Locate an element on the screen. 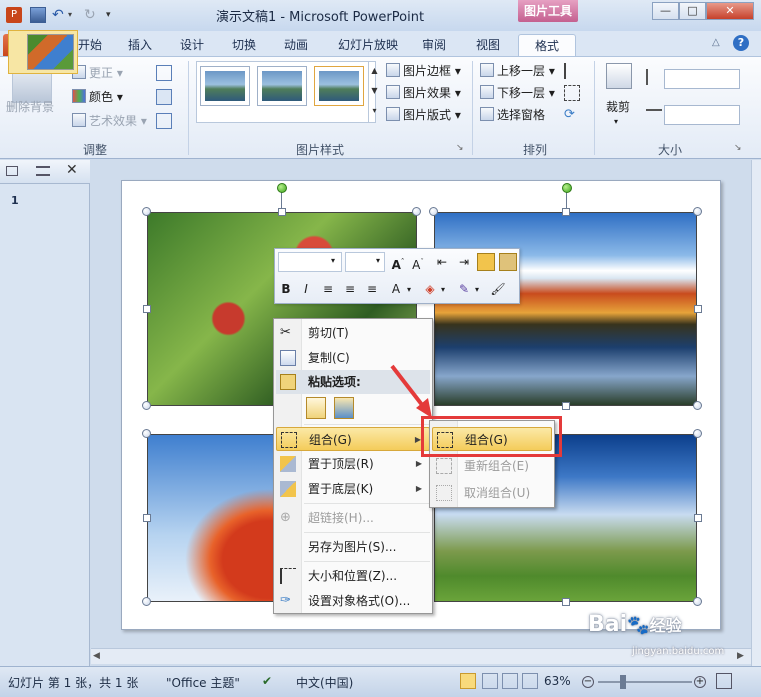 This screenshot has height=697, width=761. send-to-back-mini-icon is located at coordinates (508, 262).